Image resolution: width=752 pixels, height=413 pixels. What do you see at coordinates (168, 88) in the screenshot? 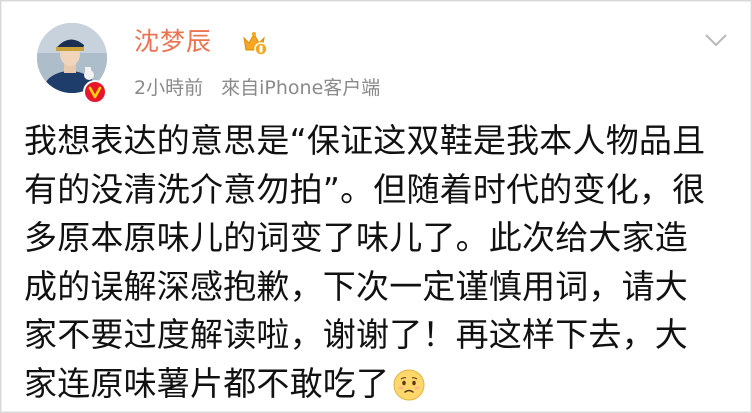
I see `post-time: 2小時前` at bounding box center [168, 88].